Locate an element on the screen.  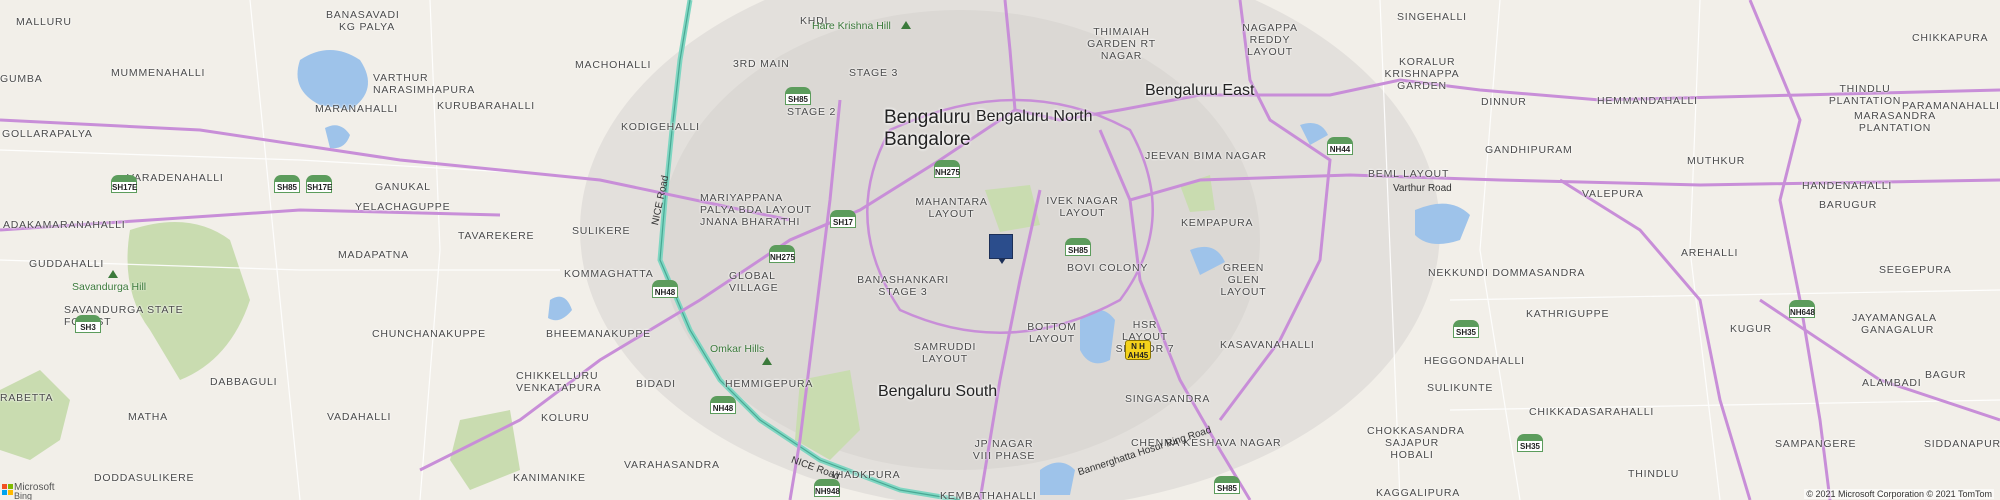
locality-label: Sampangere is located at coordinates (1816, 444).